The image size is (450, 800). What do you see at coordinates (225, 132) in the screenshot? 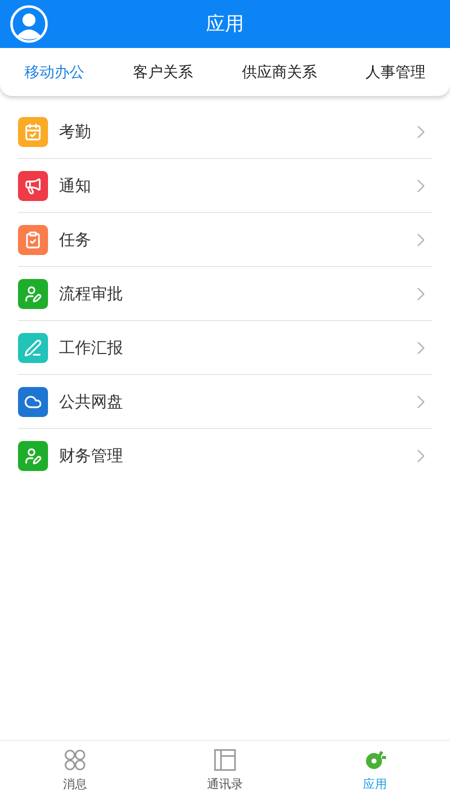
I see `menu-item: 考勤` at bounding box center [225, 132].